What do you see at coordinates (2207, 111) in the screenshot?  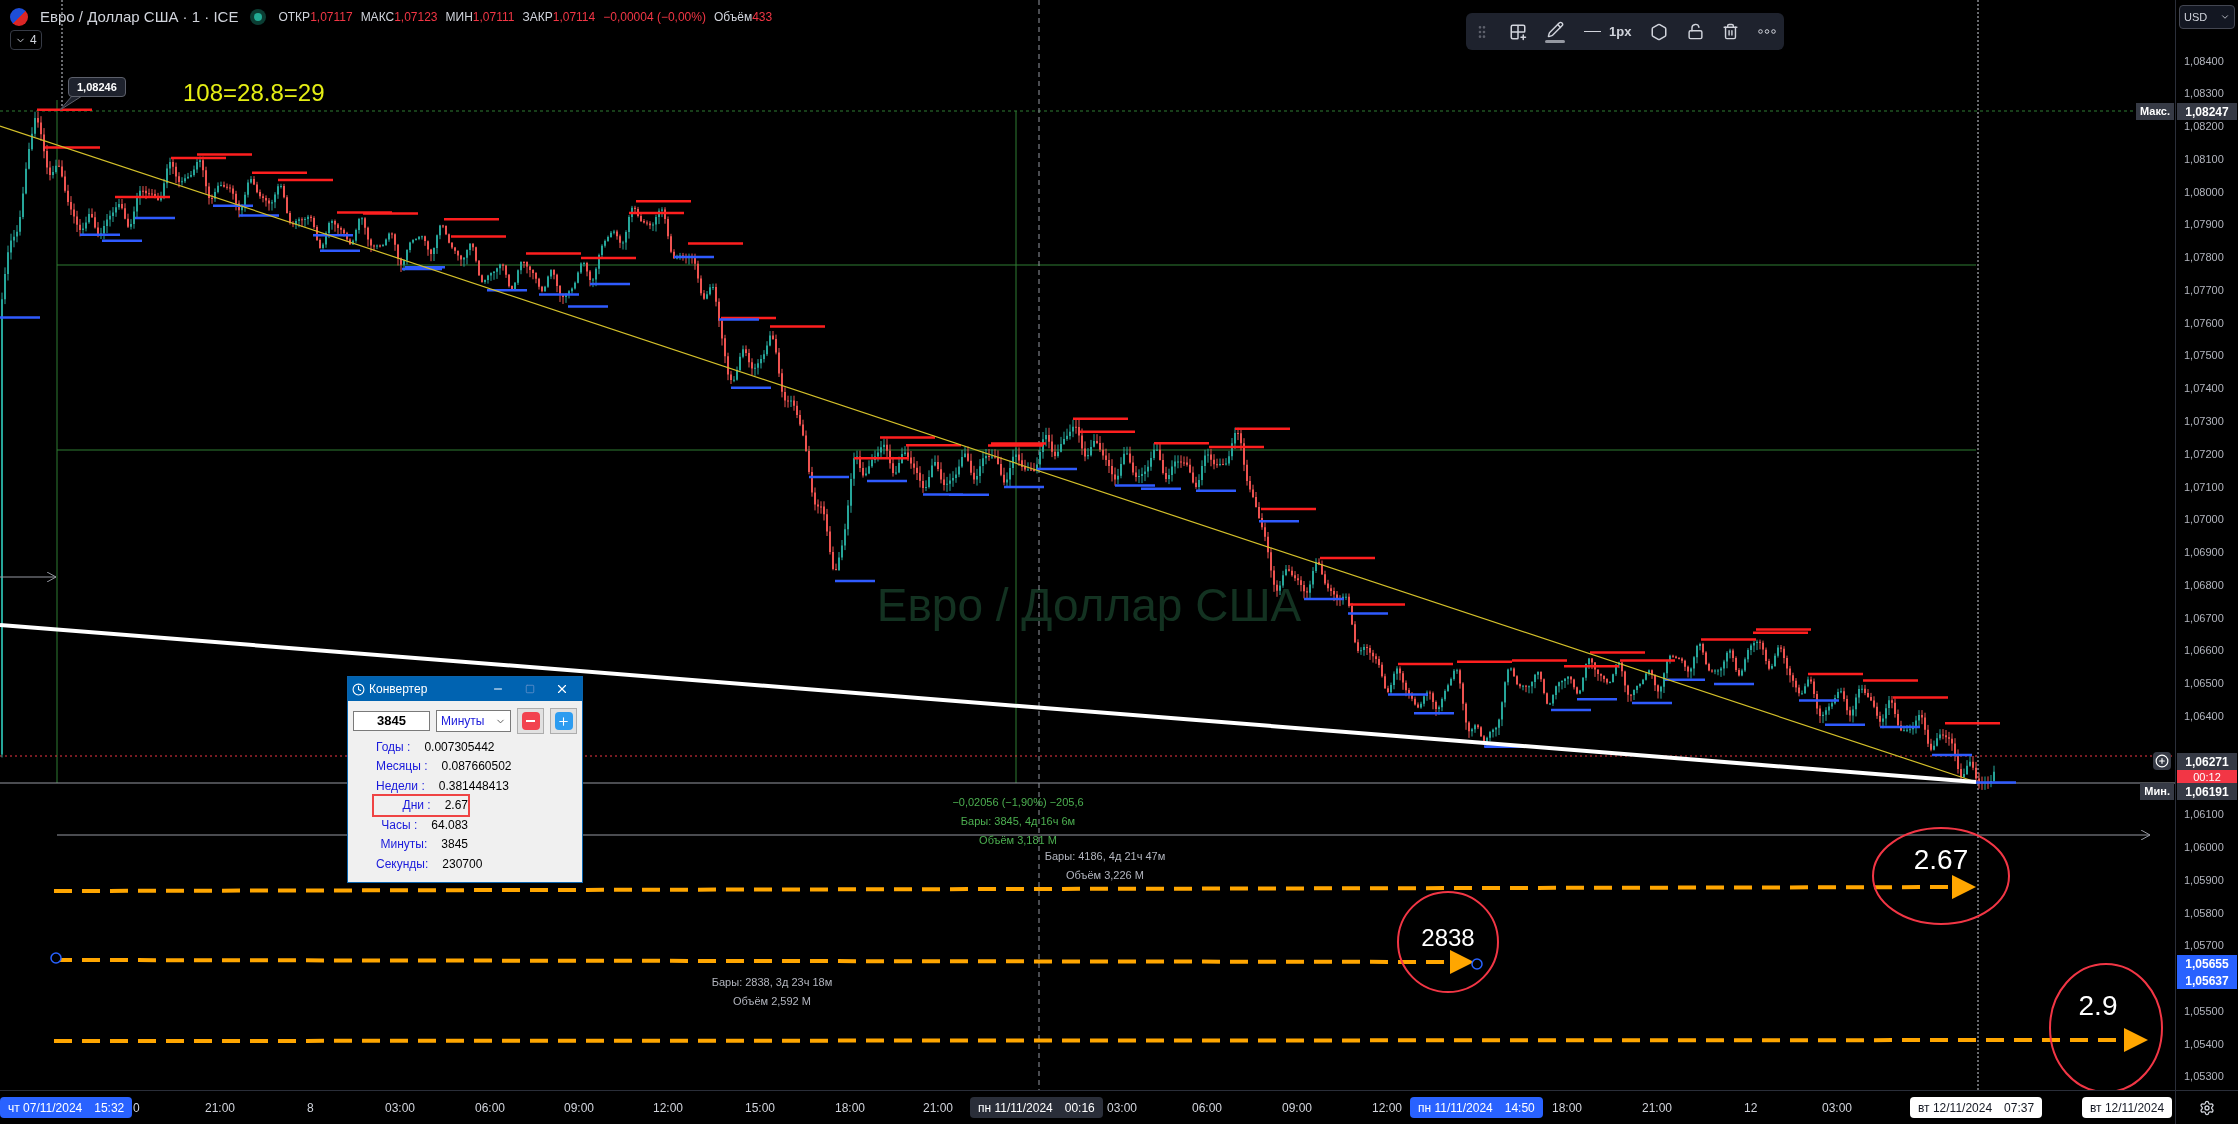 I see `price-label: 1,08247` at bounding box center [2207, 111].